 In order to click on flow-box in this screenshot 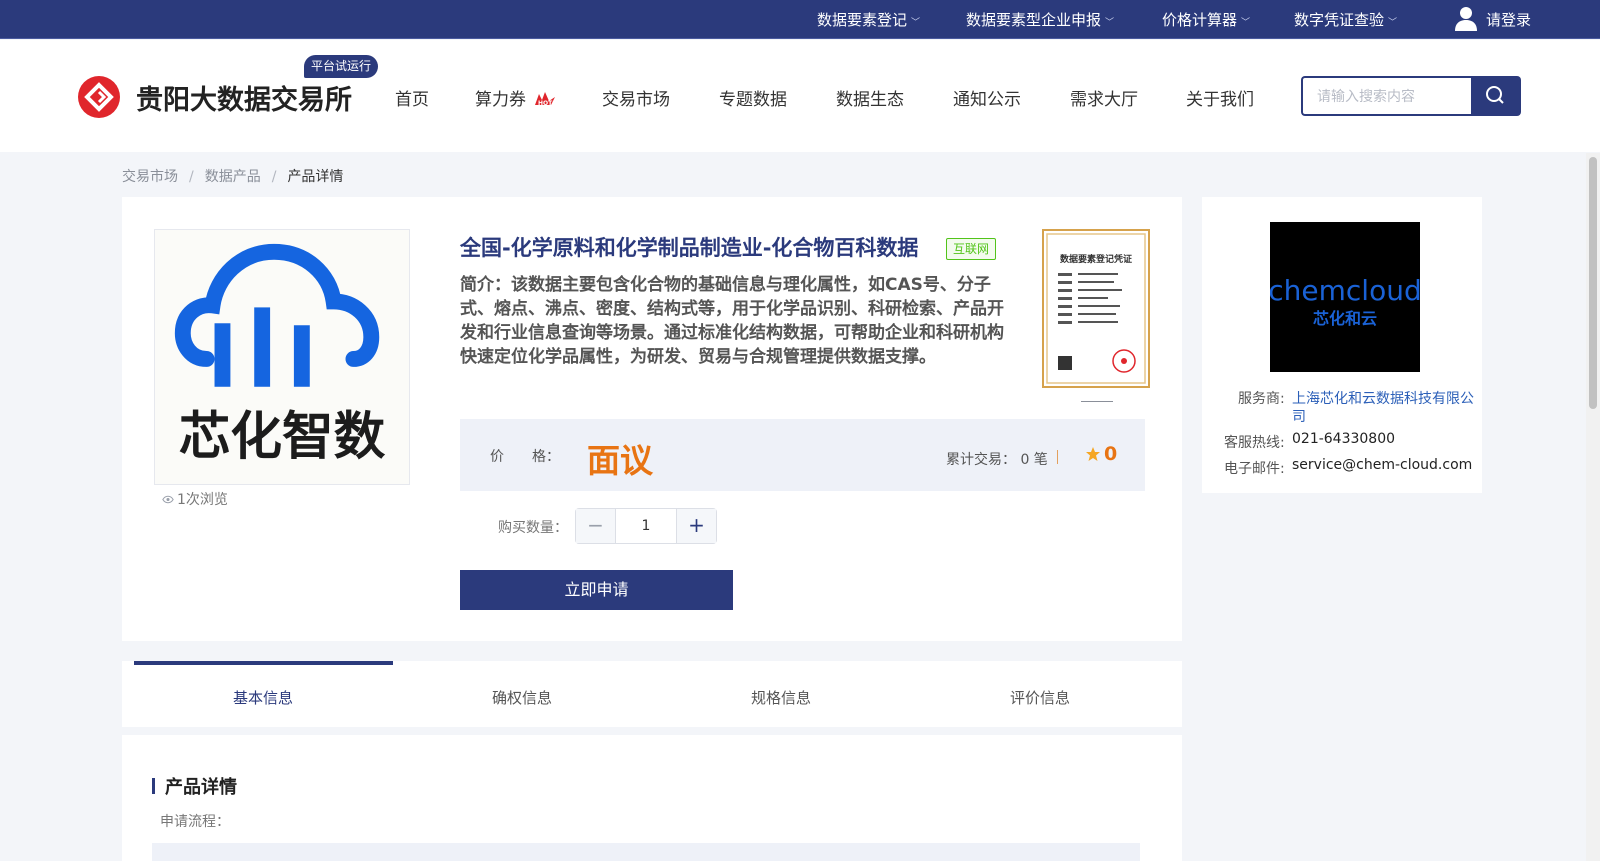, I will do `click(646, 852)`.